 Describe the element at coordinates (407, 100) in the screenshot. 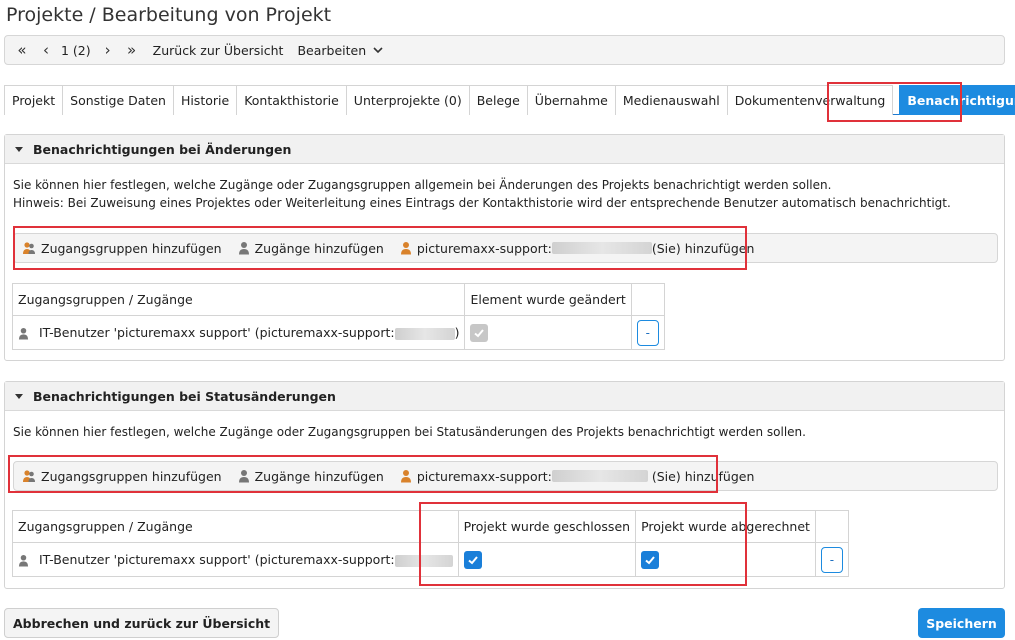

I see `tab-unterprojekte: Unterprojekte (0)` at that location.